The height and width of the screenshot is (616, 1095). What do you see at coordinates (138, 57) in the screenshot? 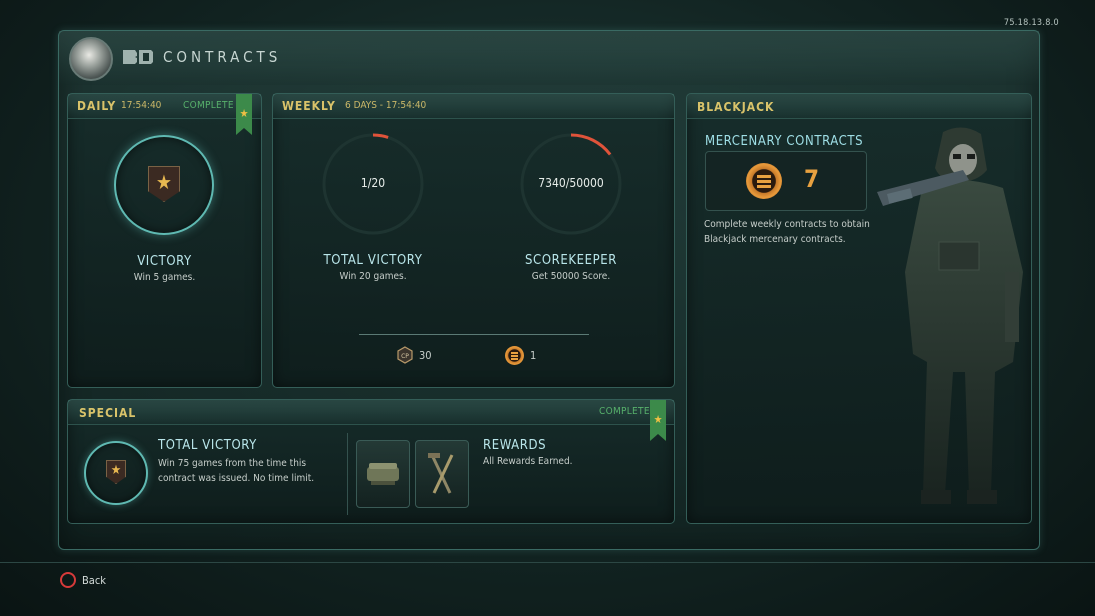
I see `bo4-logo-icon` at bounding box center [138, 57].